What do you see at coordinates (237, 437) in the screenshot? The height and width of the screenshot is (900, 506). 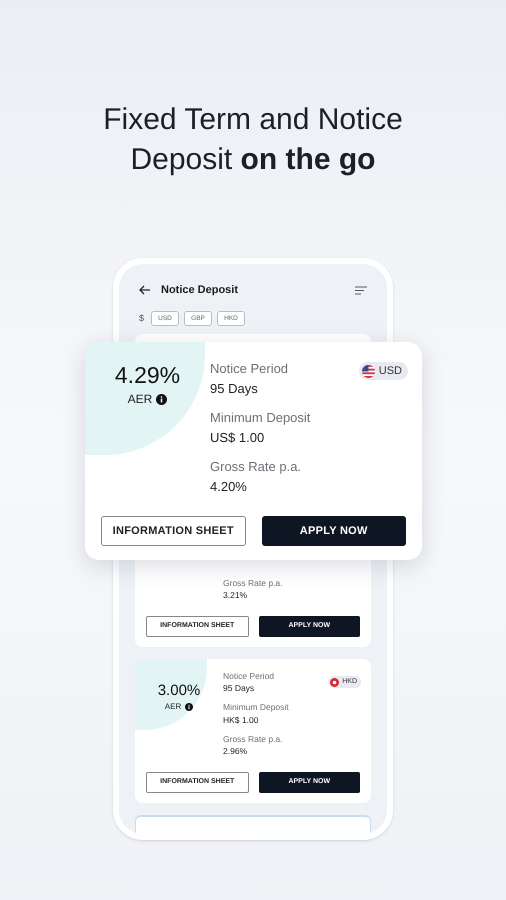 I see `field-value: US$ 1.00` at bounding box center [237, 437].